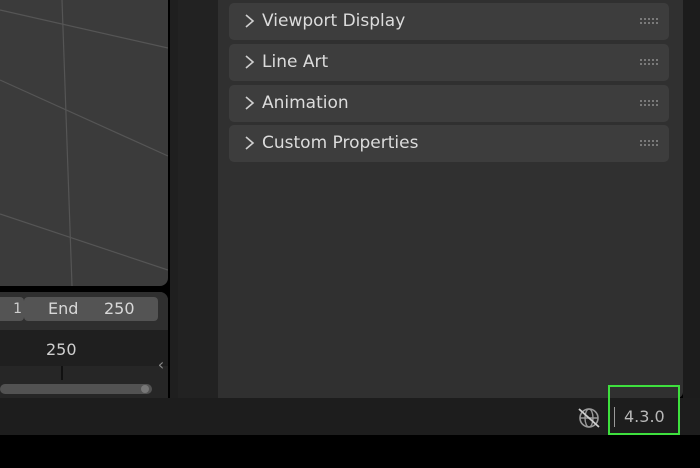  I want to click on sidebar-toggle-chevron-left-icon: ‹, so click(161, 365).